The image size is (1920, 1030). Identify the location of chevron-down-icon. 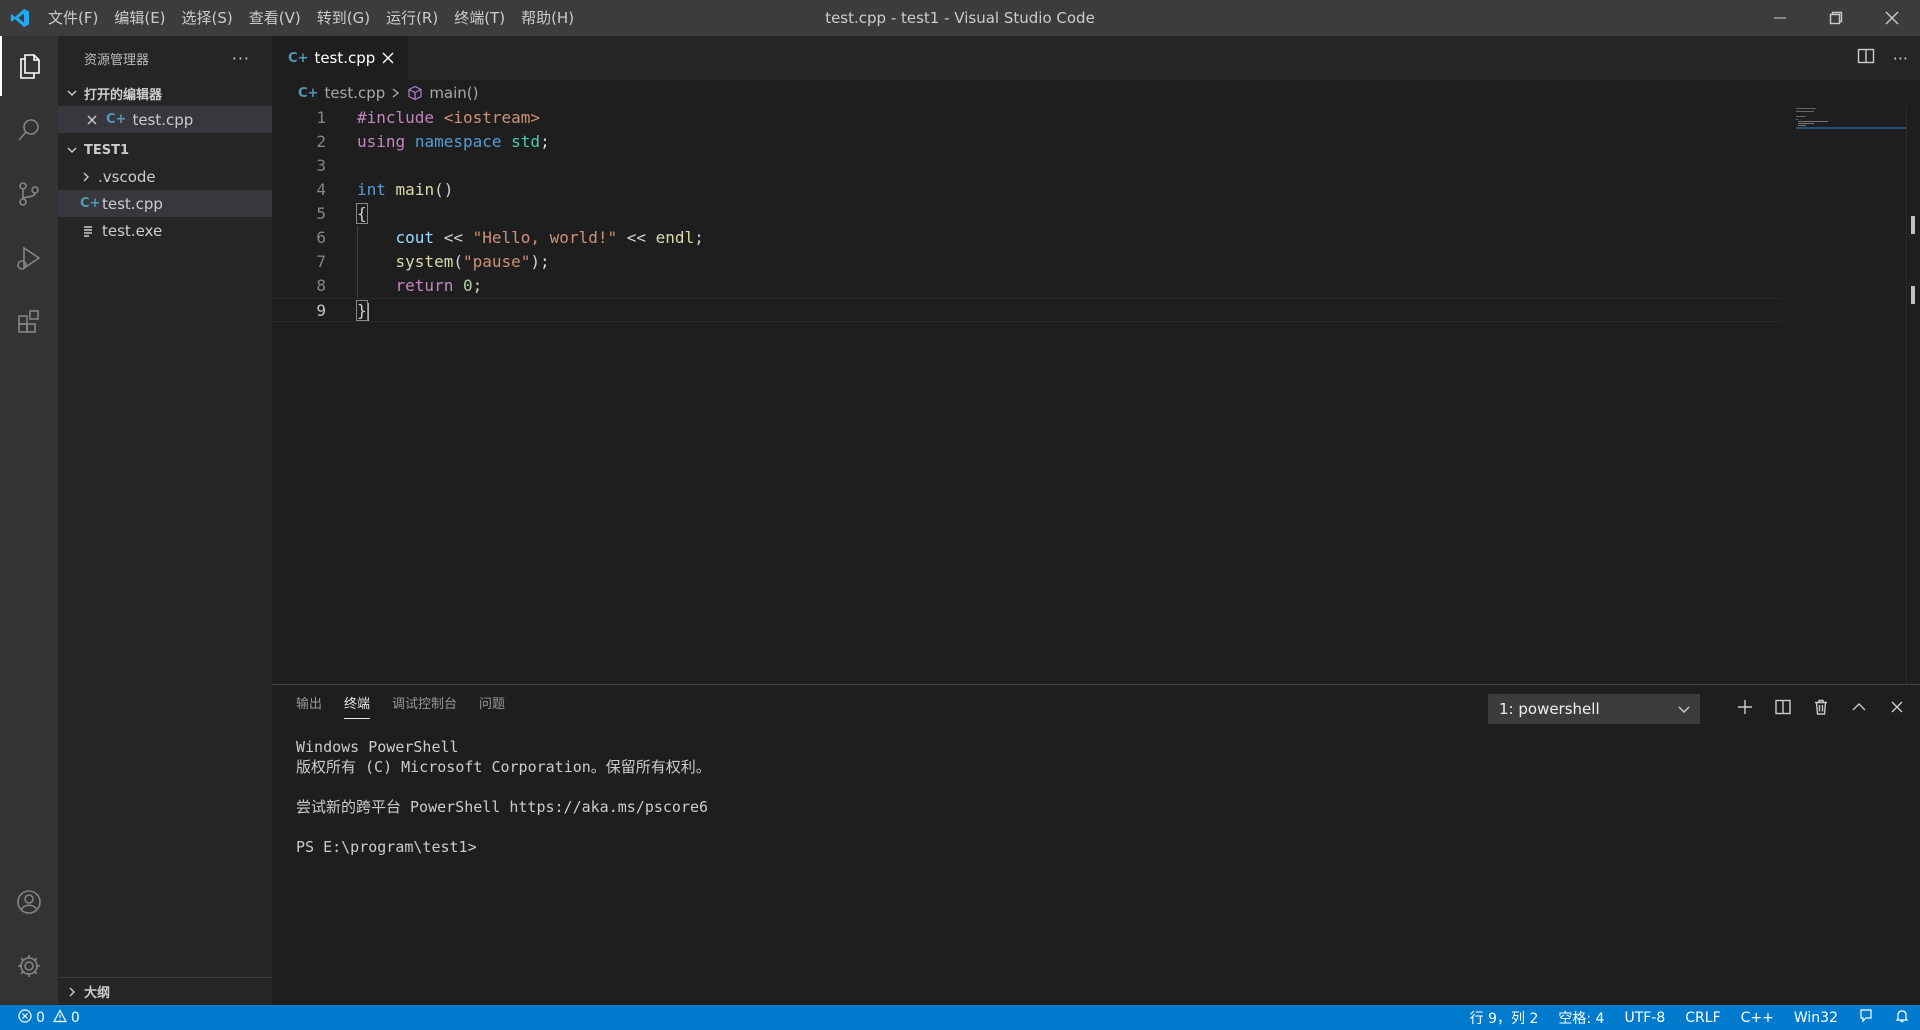
(1684, 711).